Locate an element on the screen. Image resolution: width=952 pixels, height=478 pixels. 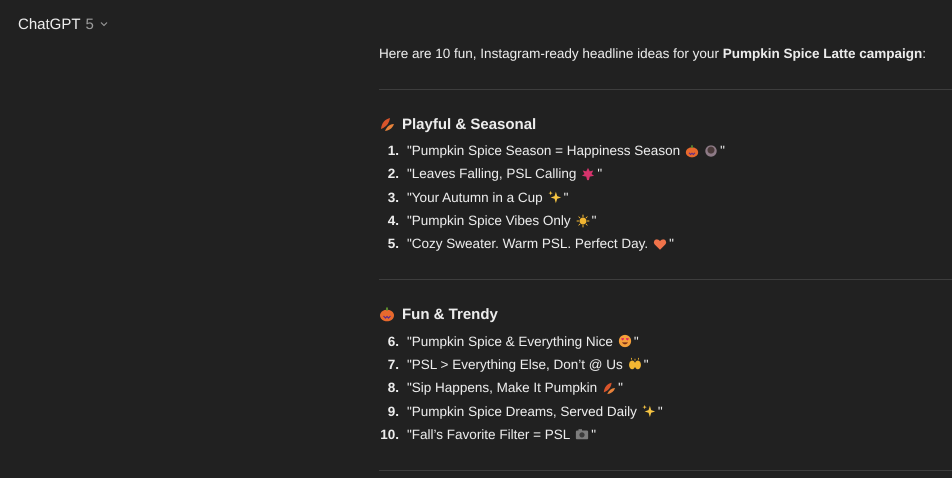
headline-text: "Your Autumn in a Cup is located at coordinates (475, 197).